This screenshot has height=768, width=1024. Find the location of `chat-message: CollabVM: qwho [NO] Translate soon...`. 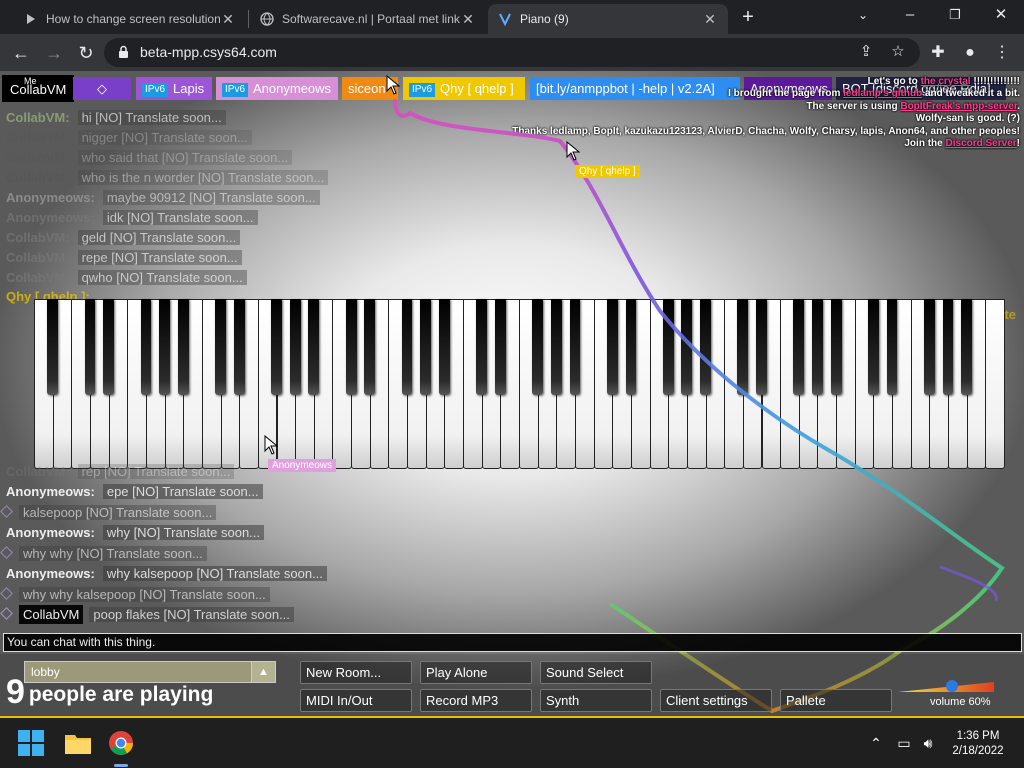

chat-message: CollabVM: qwho [NO] Translate soon... is located at coordinates (126, 278).